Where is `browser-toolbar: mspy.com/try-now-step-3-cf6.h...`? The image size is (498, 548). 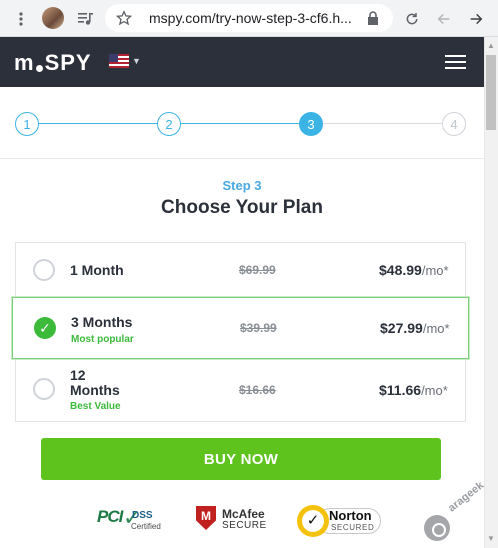
browser-toolbar: mspy.com/try-now-step-3-cf6.h... is located at coordinates (249, 18).